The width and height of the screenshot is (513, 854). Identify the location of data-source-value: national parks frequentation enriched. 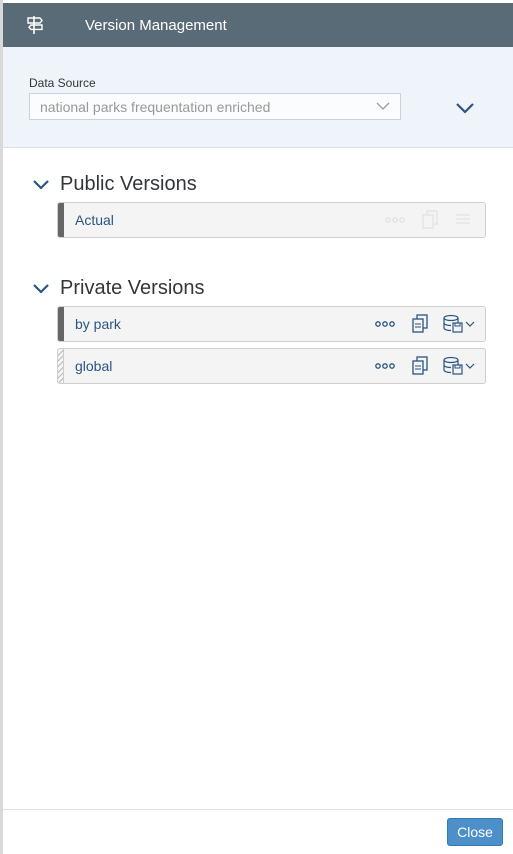
(155, 107).